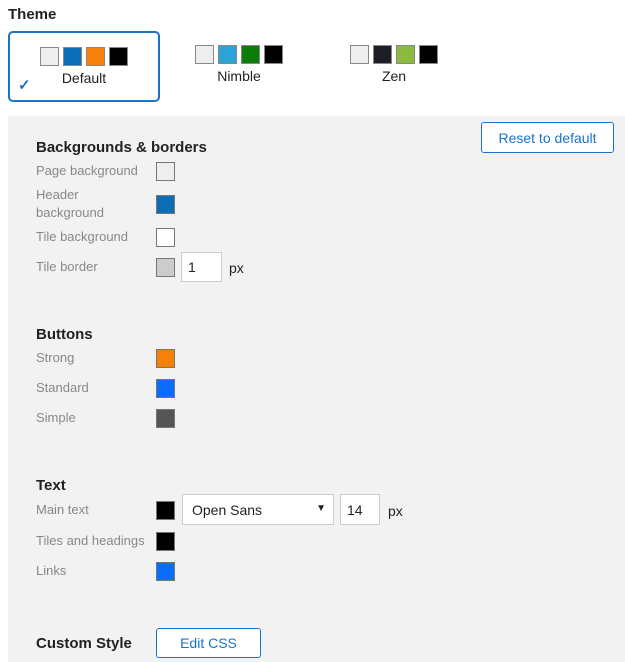  What do you see at coordinates (208, 643) in the screenshot?
I see `edit-css-button: Edit CSS` at bounding box center [208, 643].